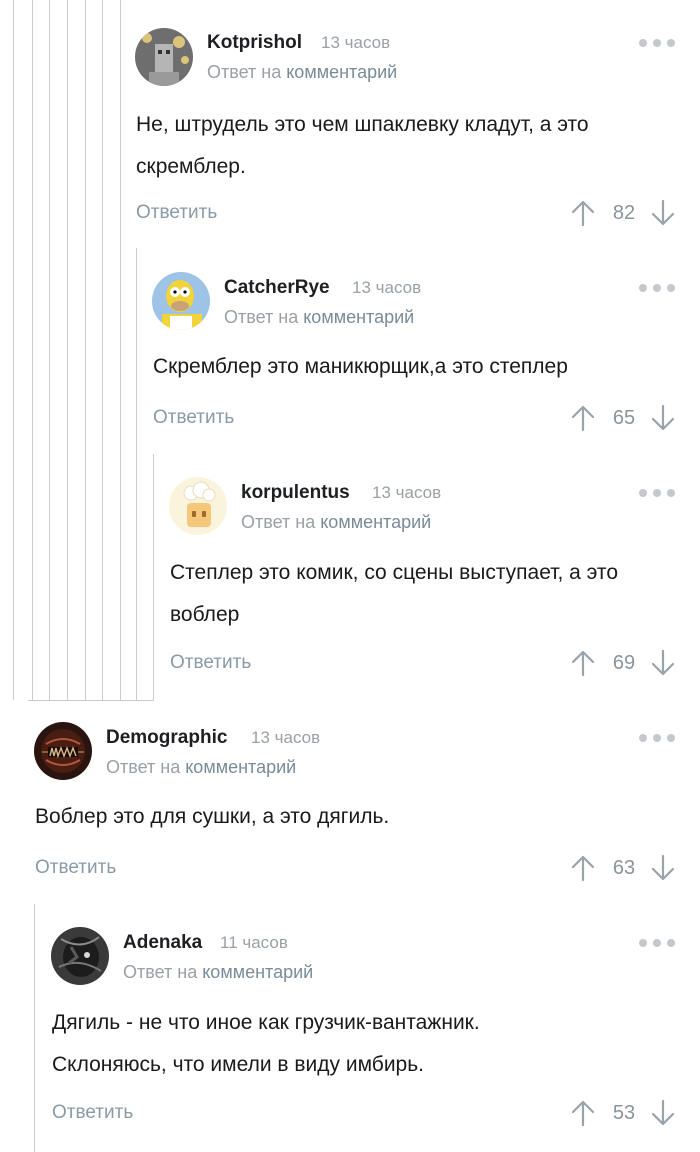  What do you see at coordinates (212, 816) in the screenshot?
I see `comment-text: Воблер это для сушки, а это дягиль.` at bounding box center [212, 816].